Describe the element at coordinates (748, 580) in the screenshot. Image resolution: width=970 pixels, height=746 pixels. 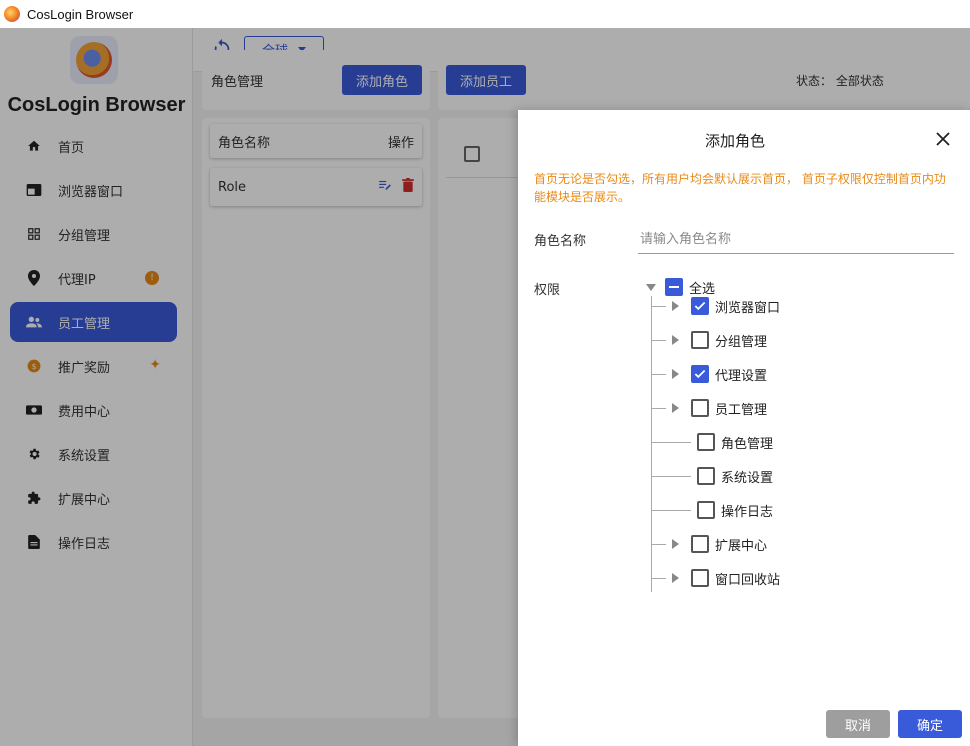
I see `permission-label: 窗口回收站` at that location.